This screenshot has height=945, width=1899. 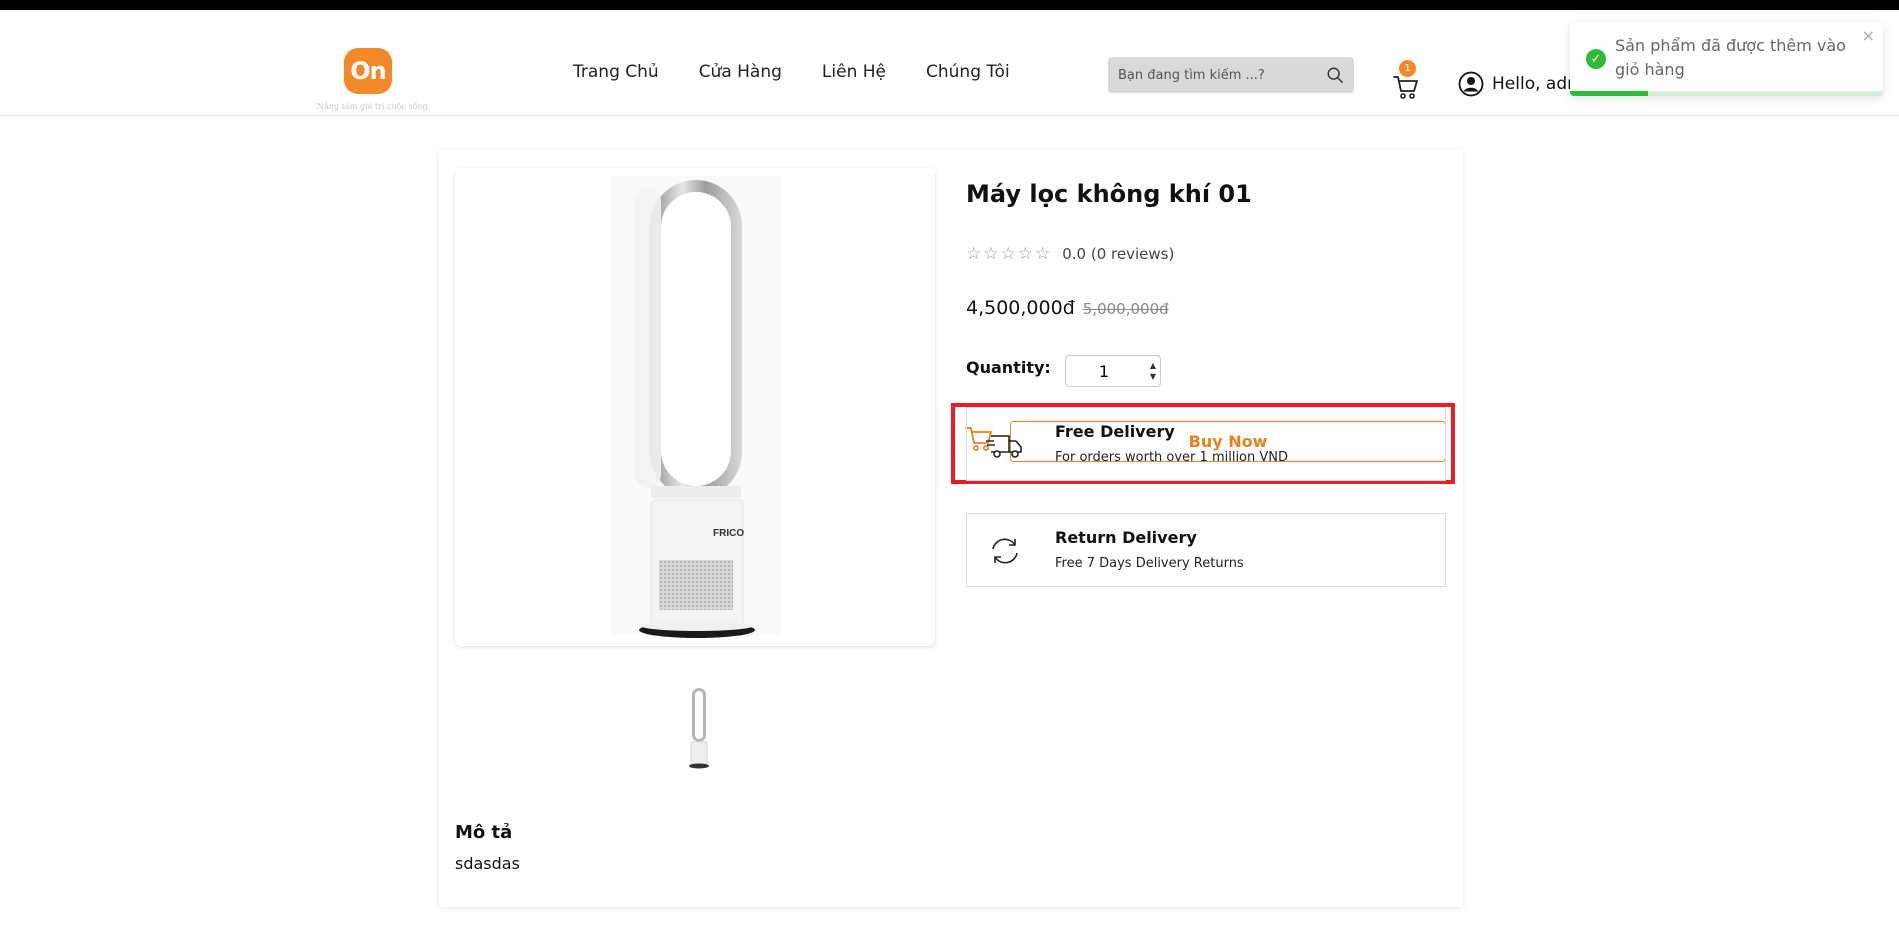 What do you see at coordinates (968, 72) in the screenshot?
I see `nav-about: Chúng Tôi` at bounding box center [968, 72].